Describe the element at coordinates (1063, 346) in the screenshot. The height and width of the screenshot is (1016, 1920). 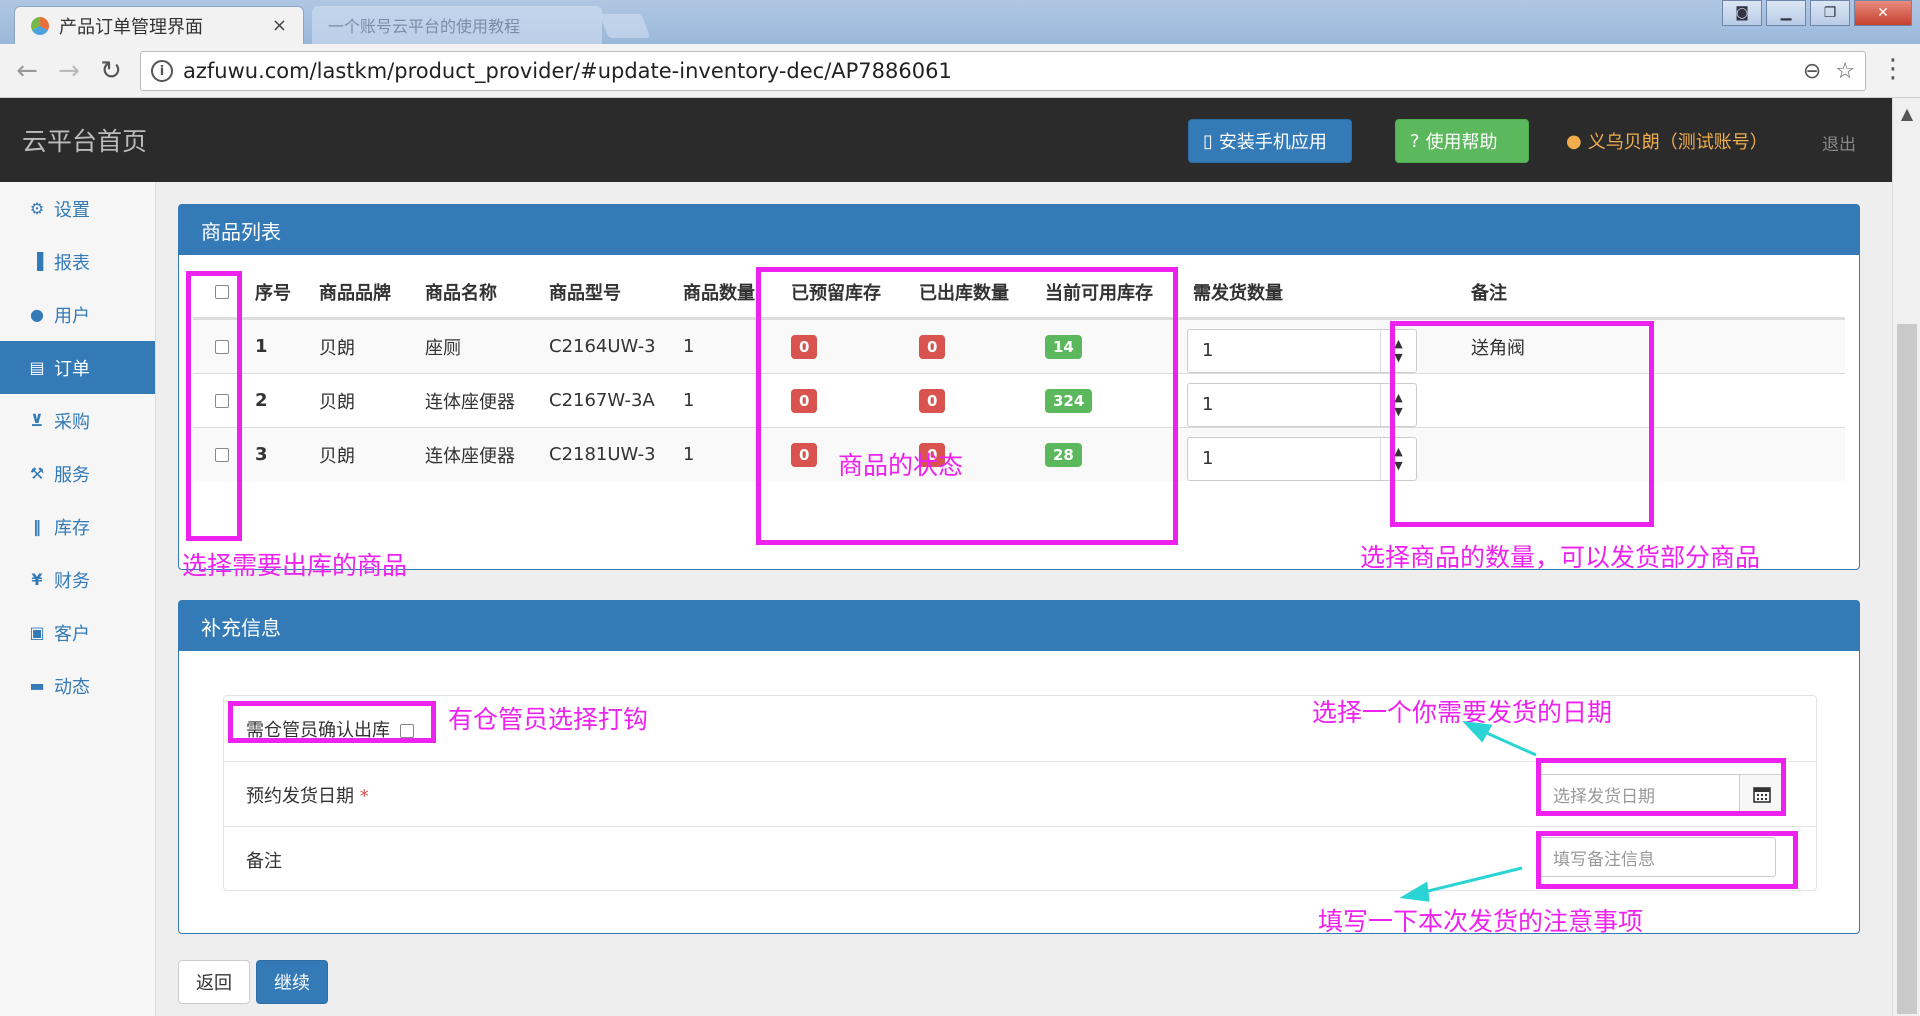
I see `available-badge: 14` at that location.